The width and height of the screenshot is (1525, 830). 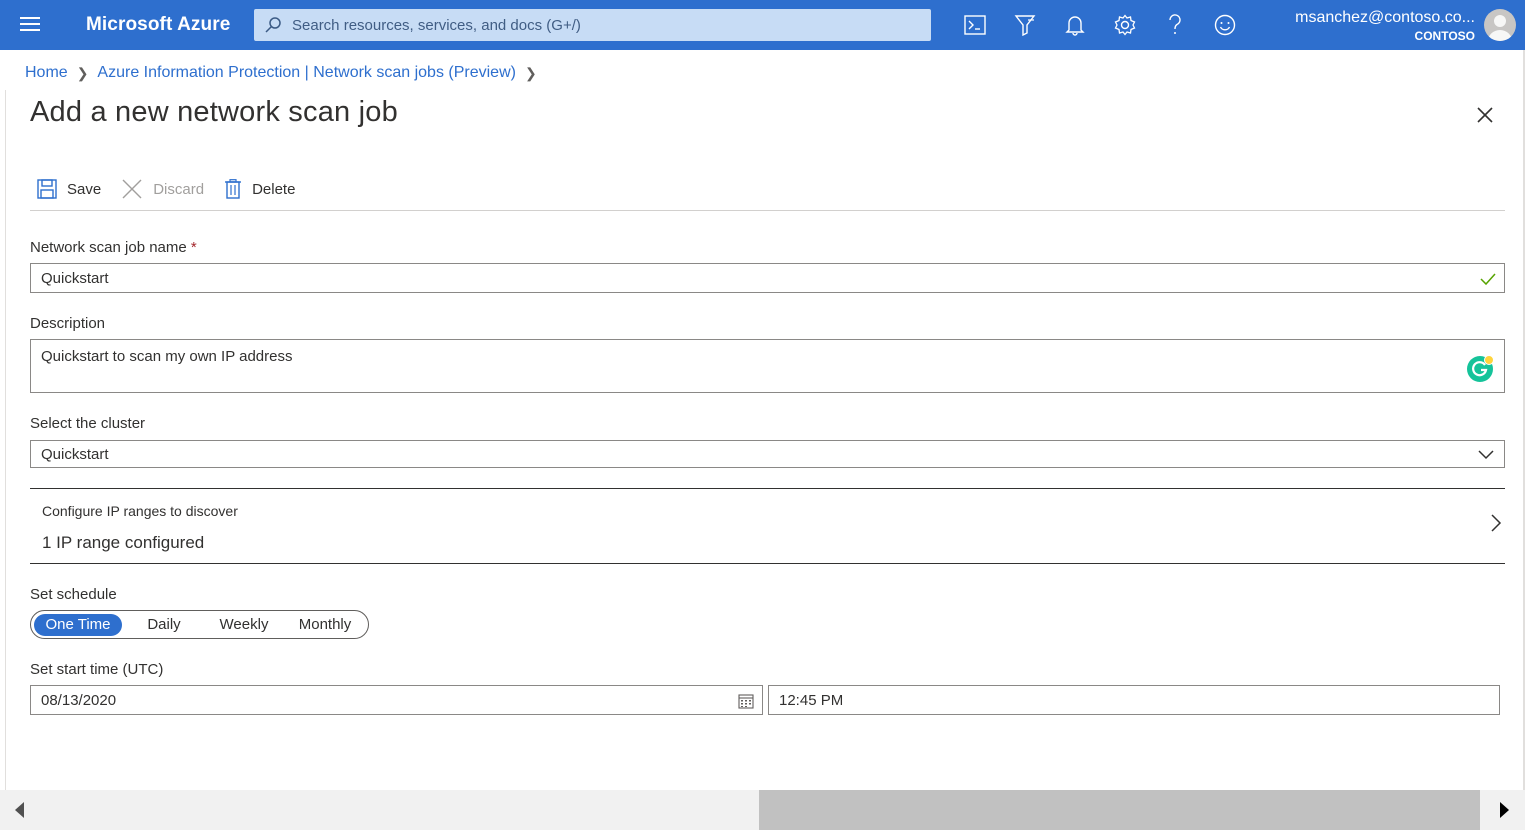 What do you see at coordinates (75, 454) in the screenshot?
I see `cluster-selected-value: Quickstart` at bounding box center [75, 454].